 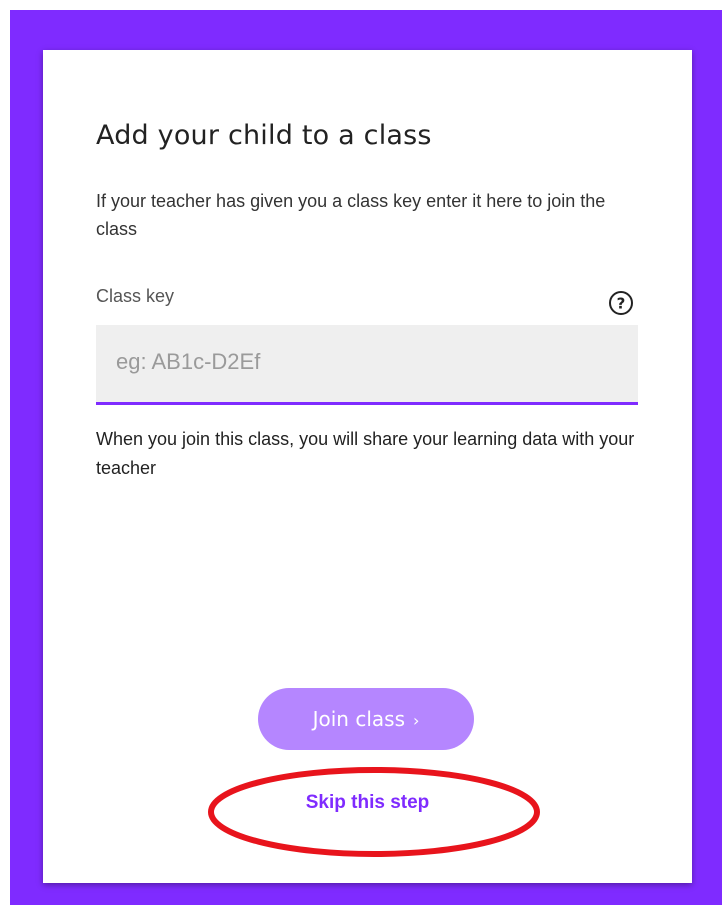 I want to click on class-key-field, so click(x=367, y=365).